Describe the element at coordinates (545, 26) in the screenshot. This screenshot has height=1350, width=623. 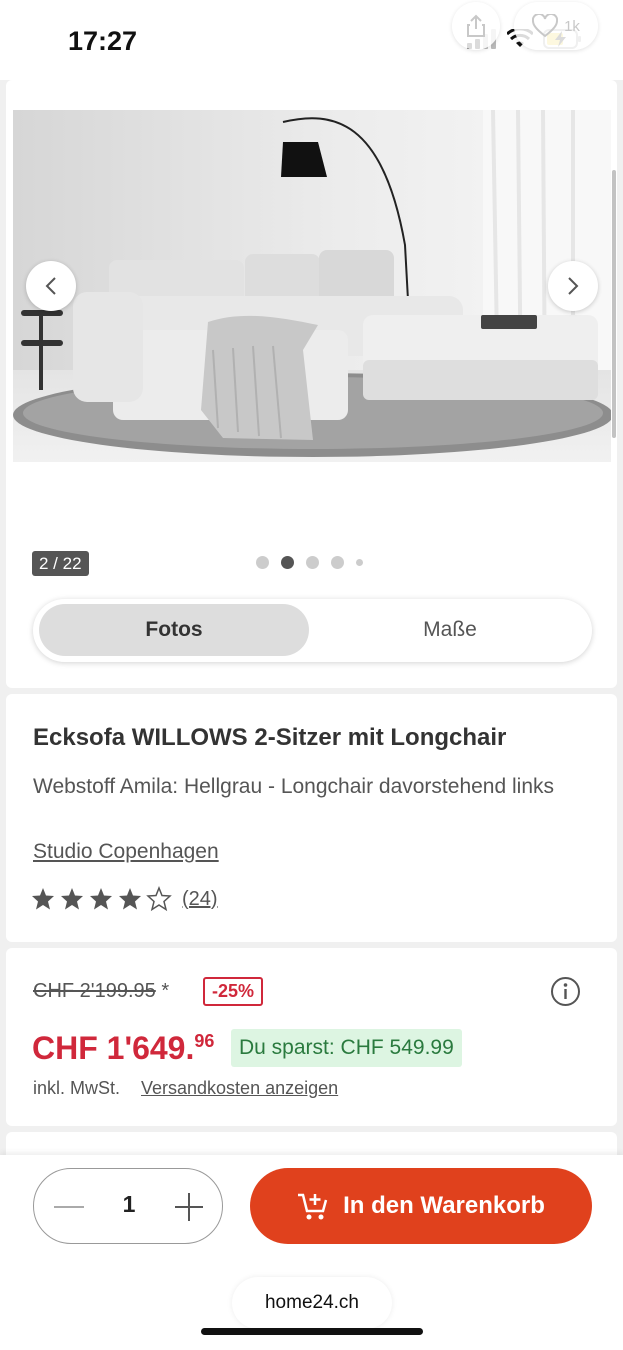
I see `heart-icon` at that location.